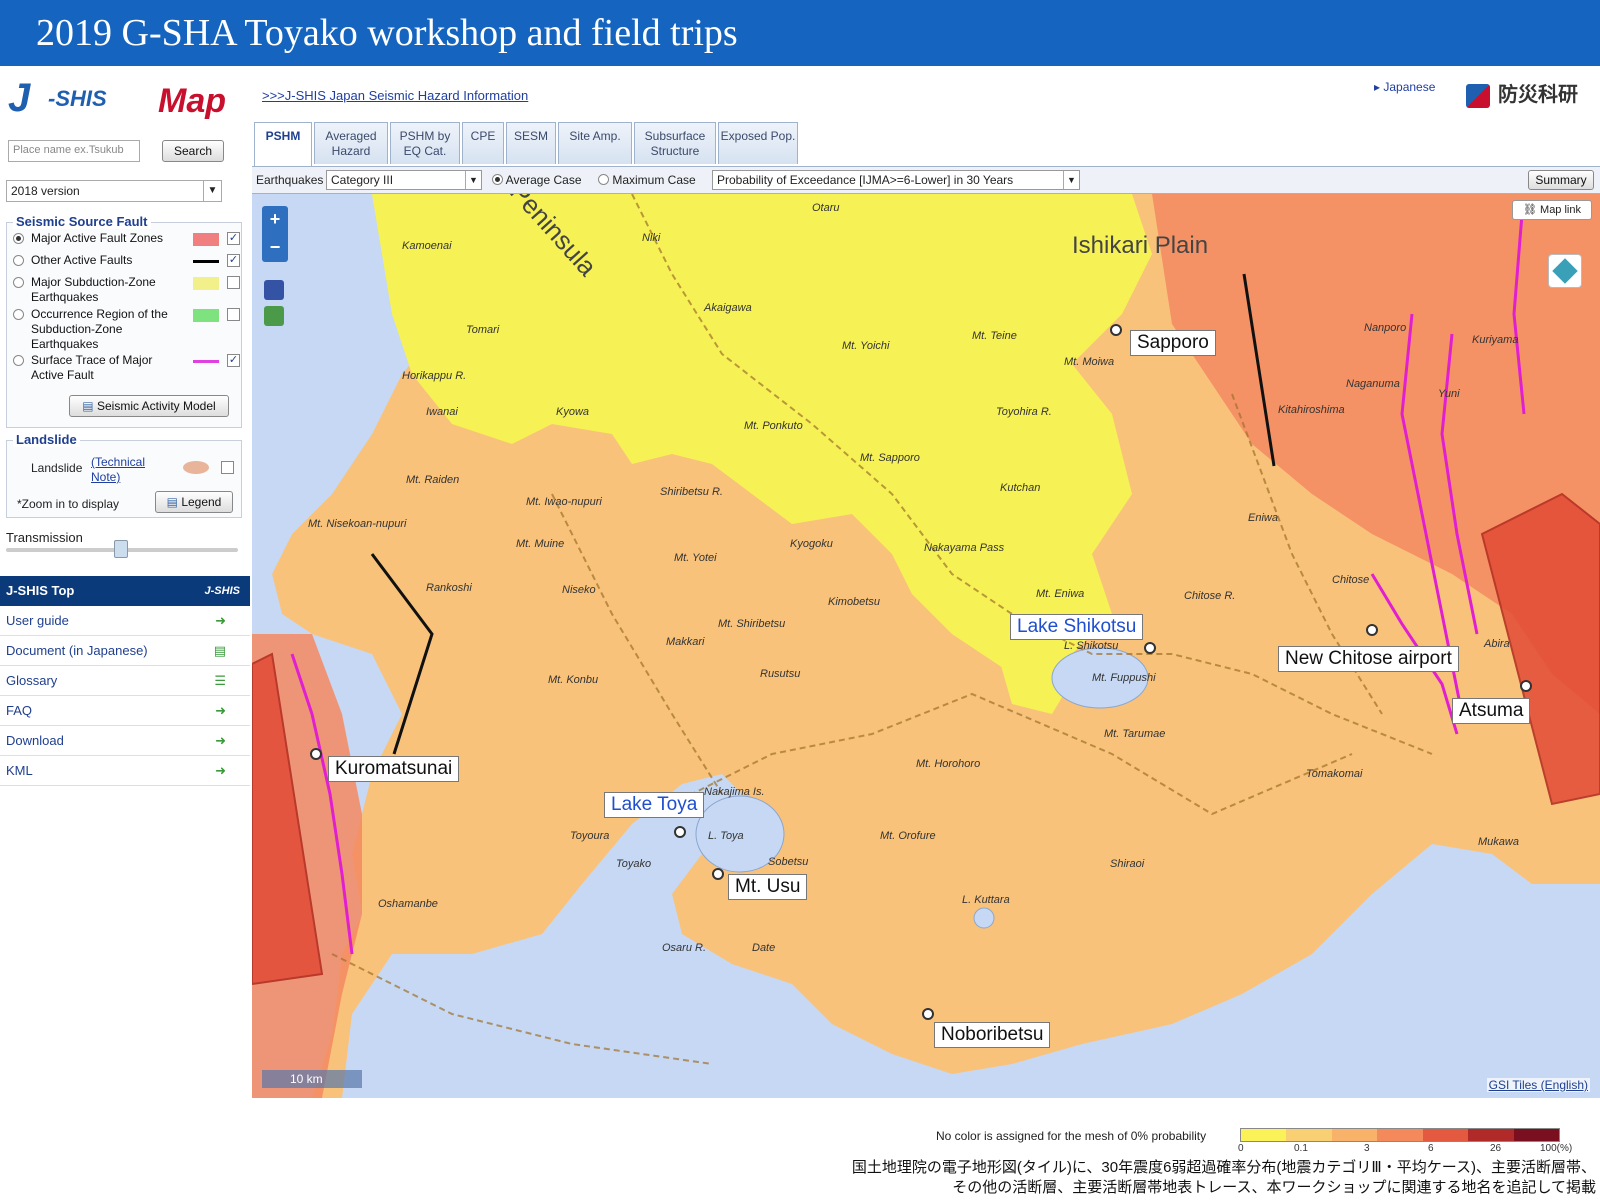 The image size is (1600, 1200). Describe the element at coordinates (595, 143) in the screenshot. I see `tab-site-amp: Site Amp.` at that location.